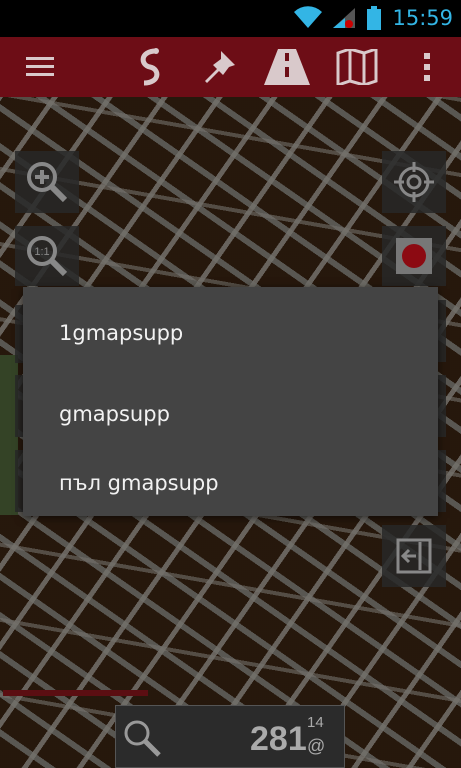  Describe the element at coordinates (230, 482) in the screenshot. I see `dialog-item-full-gmapsupp: пъл gmapsupp` at that location.